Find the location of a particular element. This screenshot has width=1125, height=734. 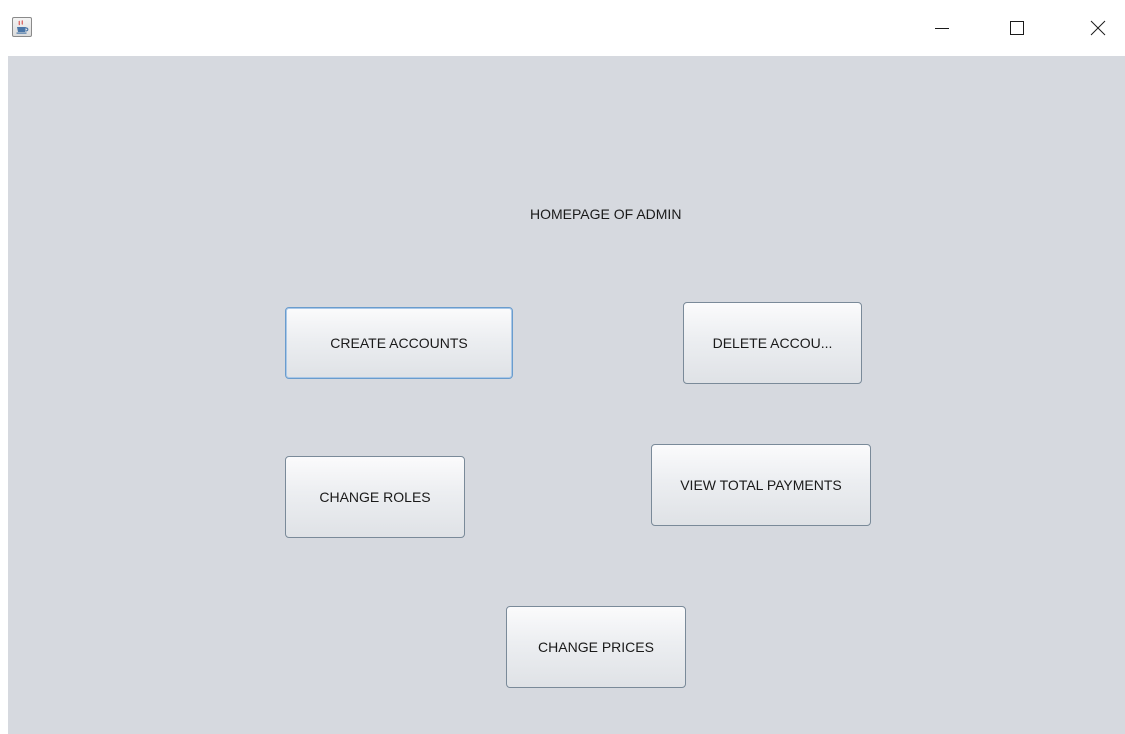

close-icon is located at coordinates (1098, 28).